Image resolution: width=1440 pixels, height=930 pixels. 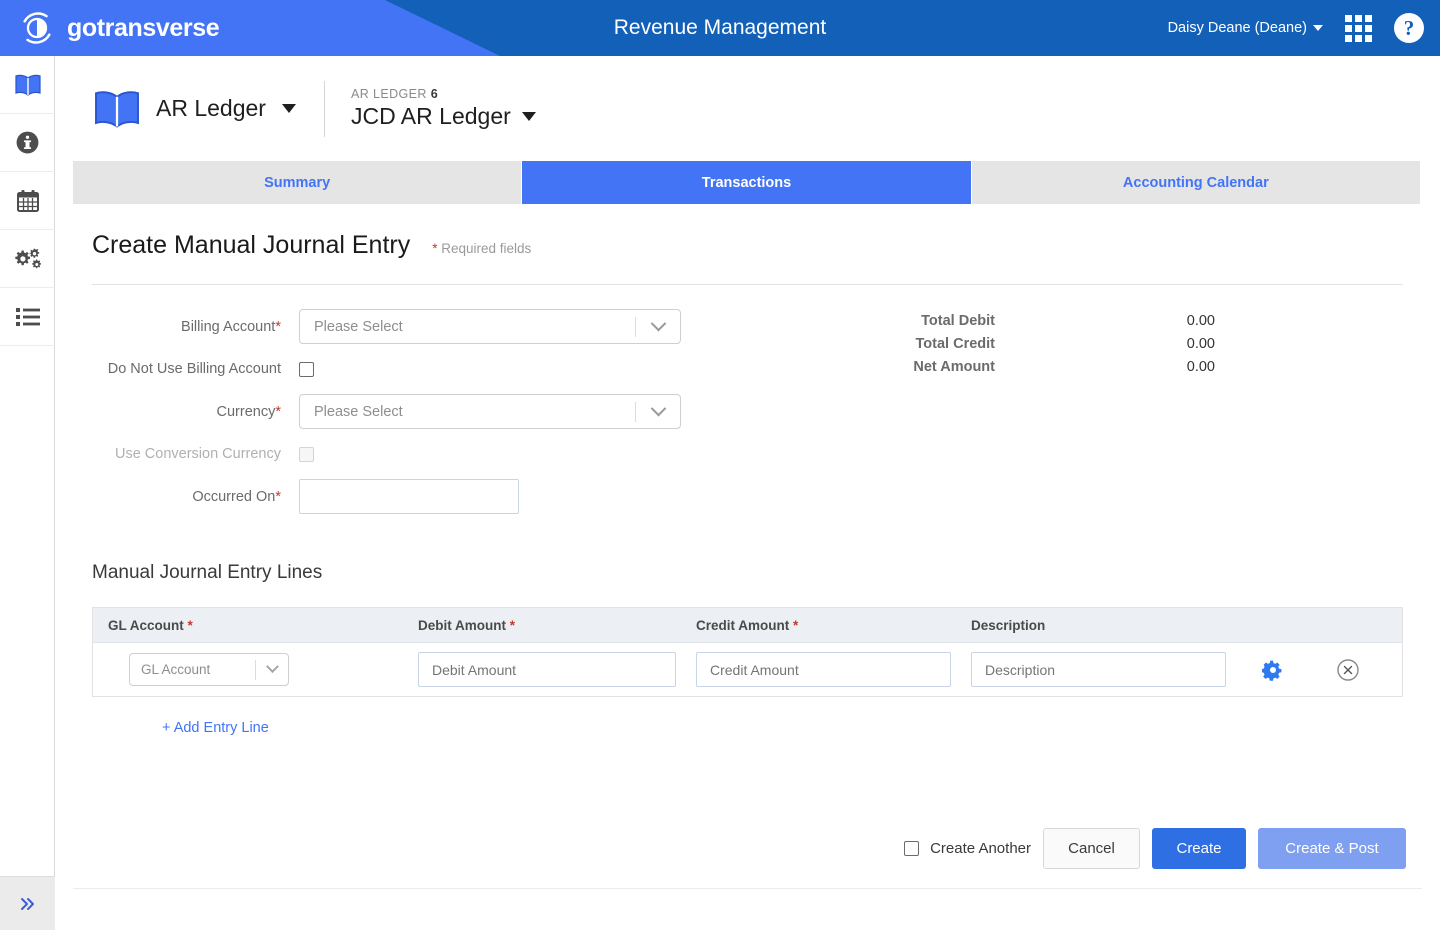 What do you see at coordinates (27, 317) in the screenshot?
I see `sidebar-item-reports` at bounding box center [27, 317].